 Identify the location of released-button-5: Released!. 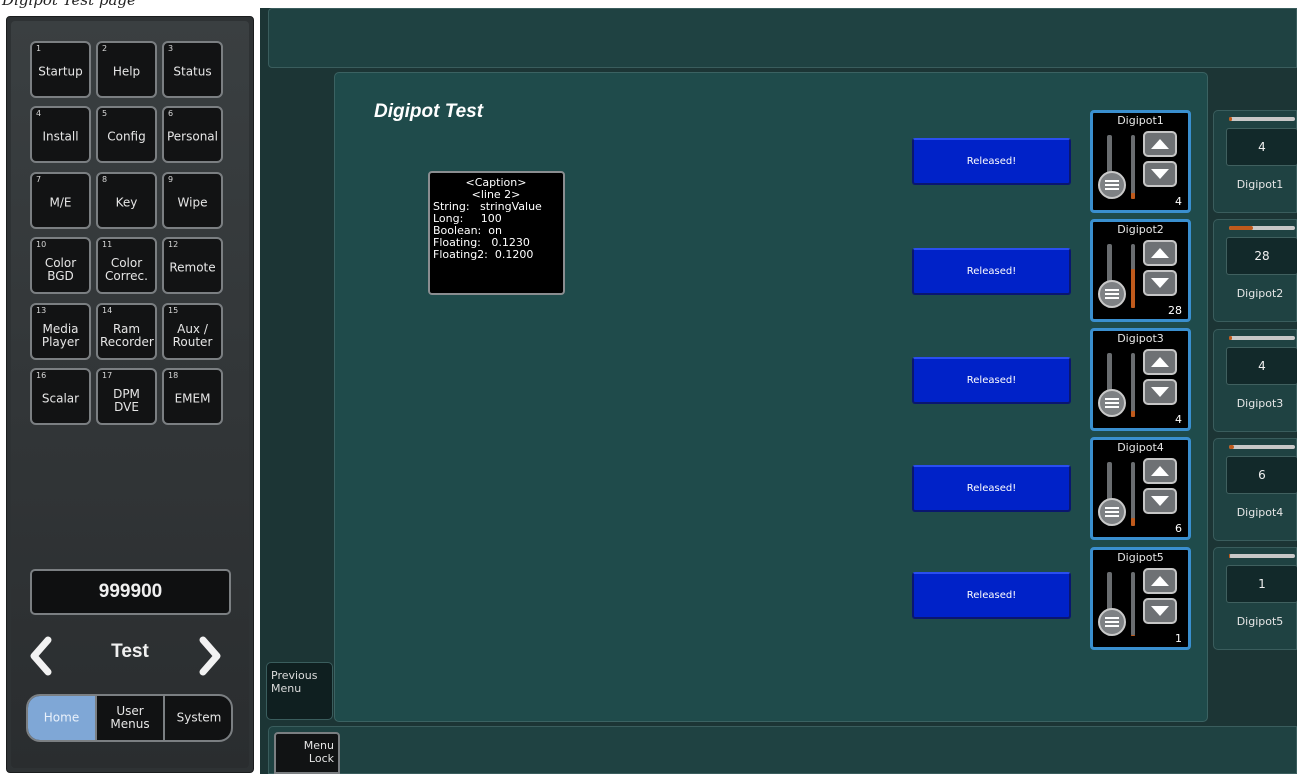
(991, 595).